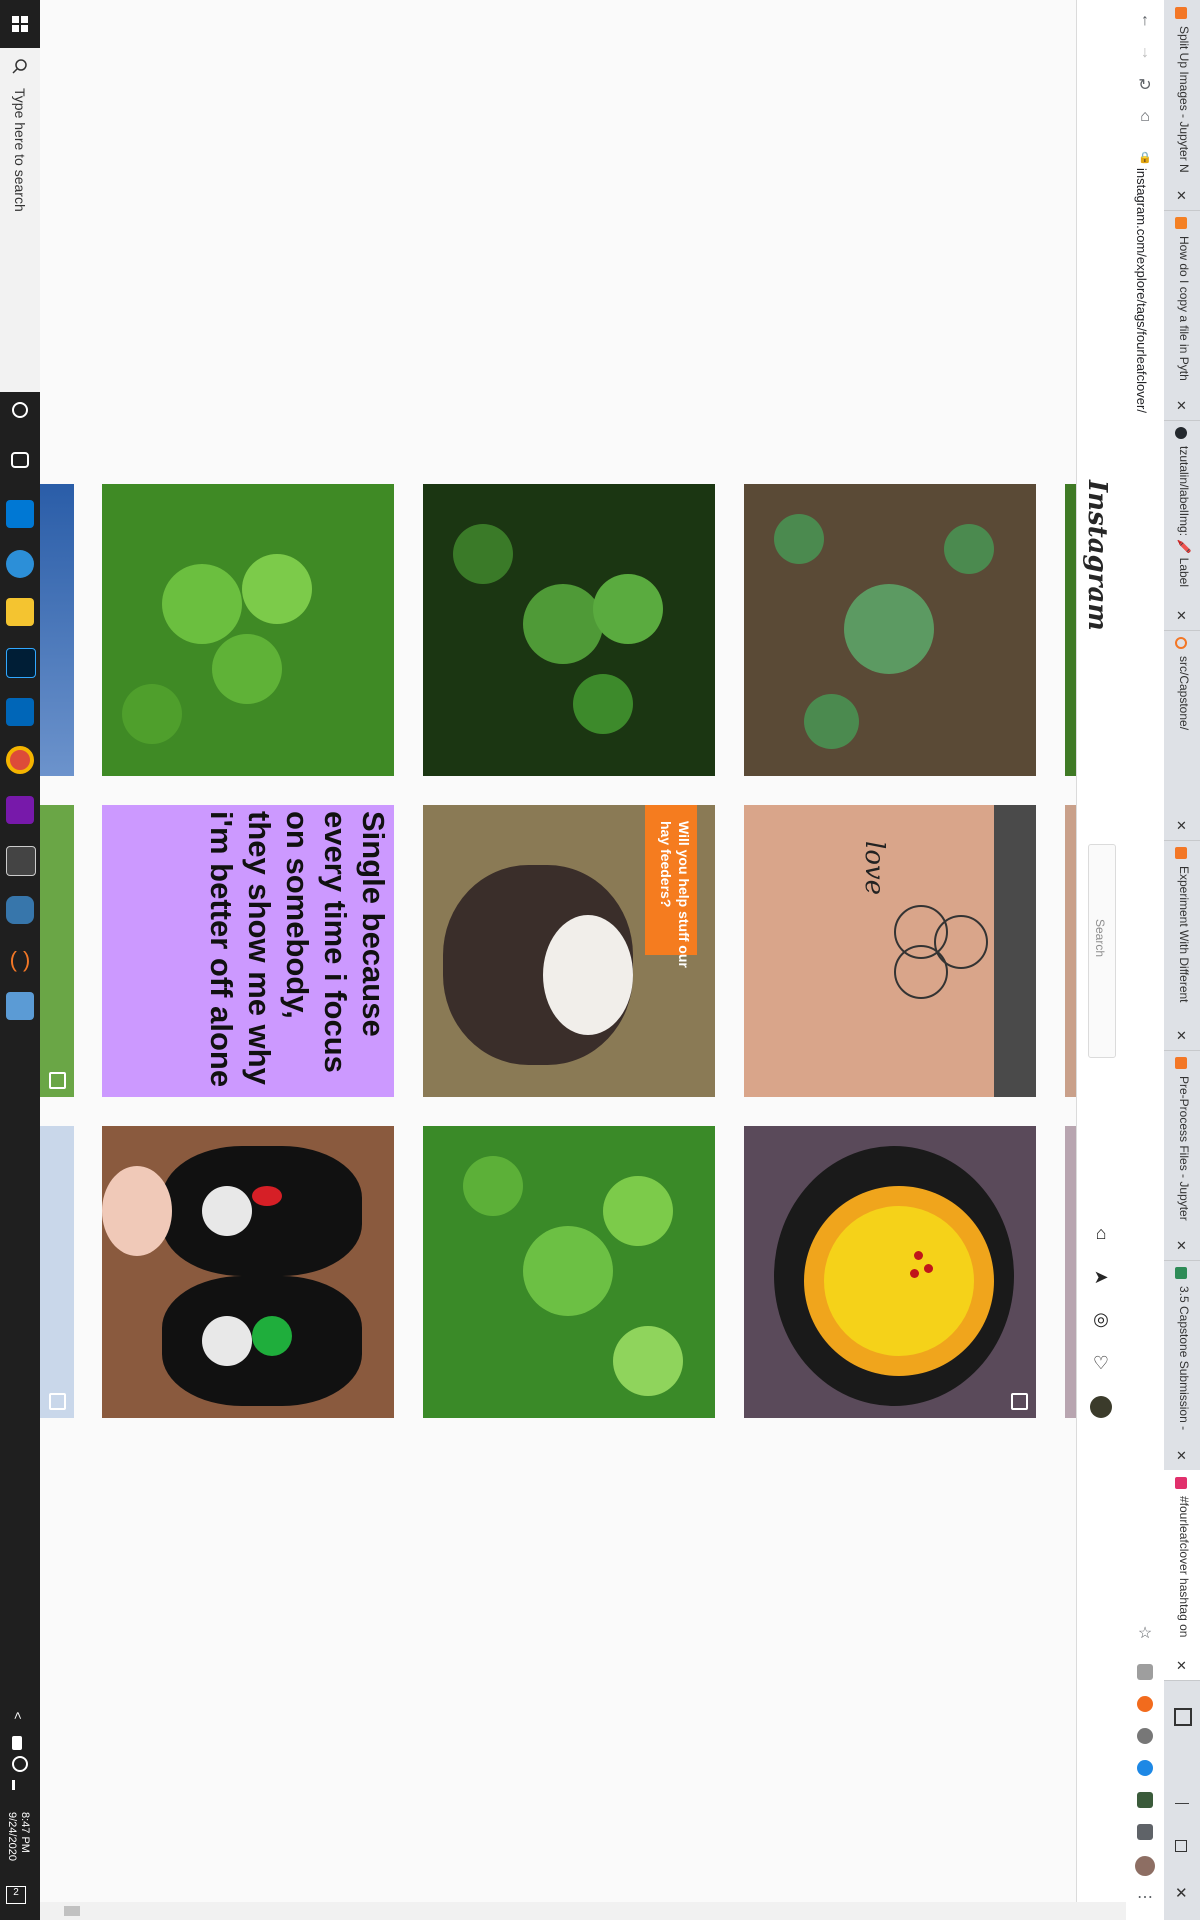 The height and width of the screenshot is (1920, 1200). What do you see at coordinates (675, 894) in the screenshot?
I see `banner-text: Will you help stuff our hay feeders?` at bounding box center [675, 894].